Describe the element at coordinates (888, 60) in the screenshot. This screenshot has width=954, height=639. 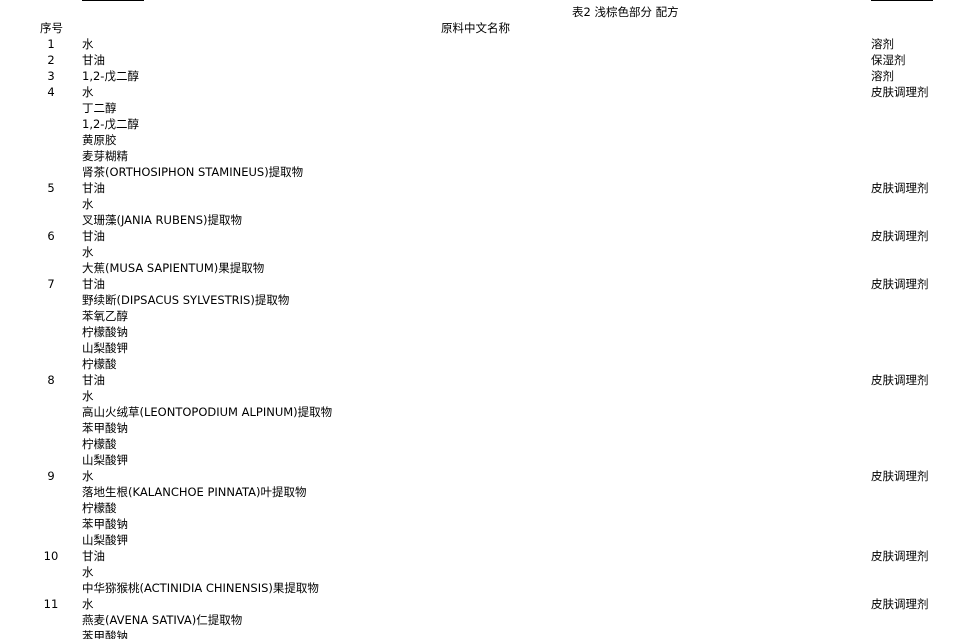
I see `ingredient-function: 保湿剂` at that location.